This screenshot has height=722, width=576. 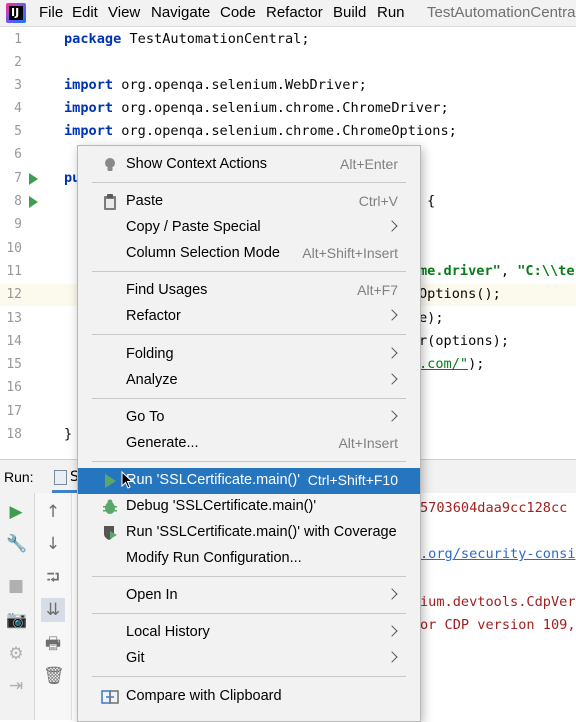 What do you see at coordinates (498, 554) in the screenshot?
I see `console-link: .org/security-consi` at bounding box center [498, 554].